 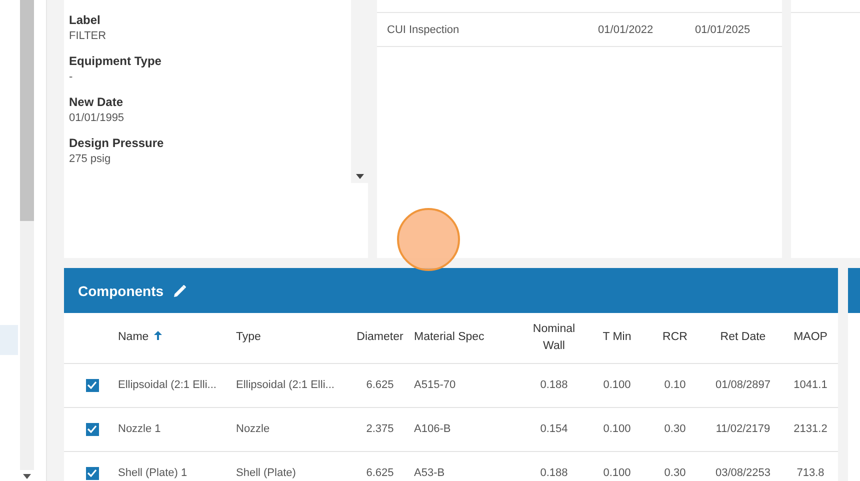 I want to click on table-cell: 11/02/2179, so click(x=743, y=429).